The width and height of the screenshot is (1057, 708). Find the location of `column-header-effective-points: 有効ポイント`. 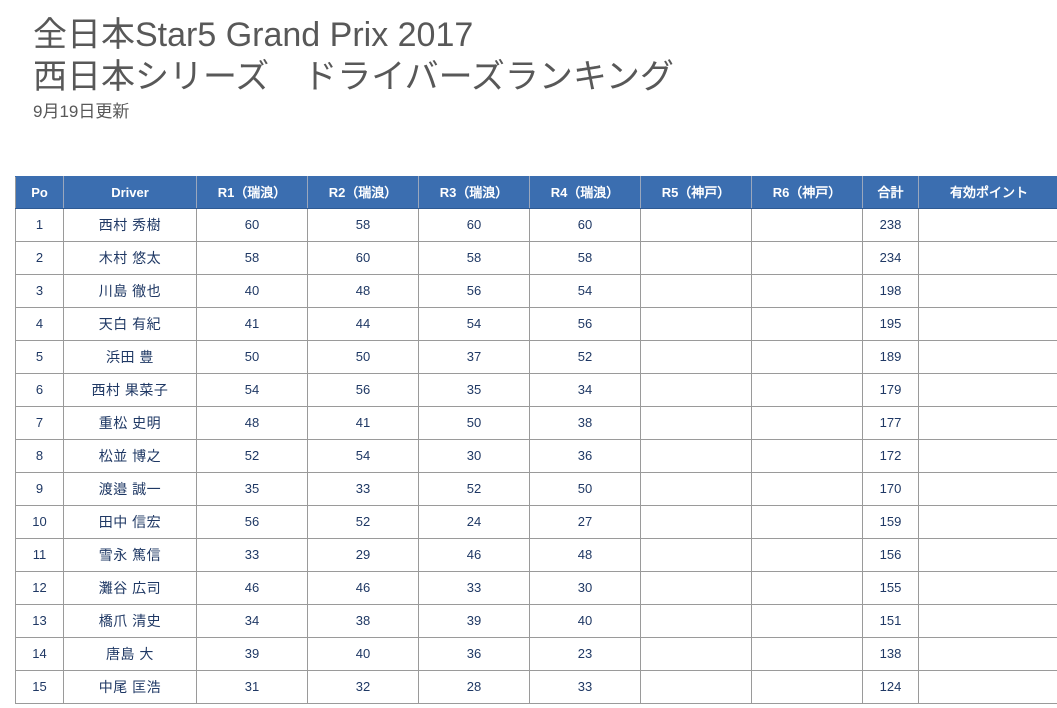

column-header-effective-points: 有効ポイント is located at coordinates (987, 192).